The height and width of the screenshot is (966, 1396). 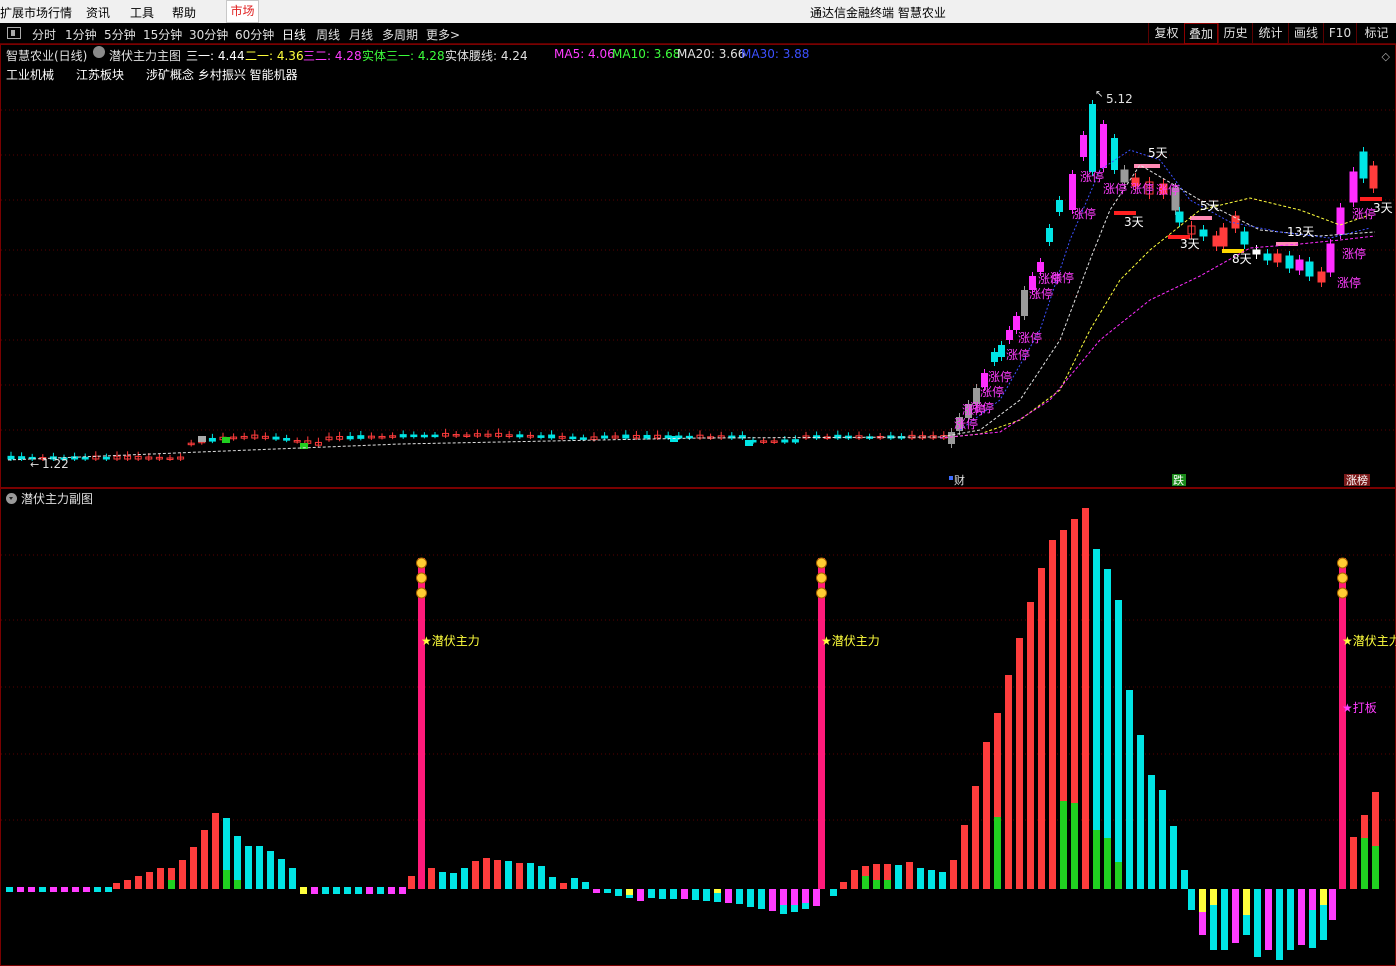 I want to click on market-tab: 市场, so click(x=242, y=11).